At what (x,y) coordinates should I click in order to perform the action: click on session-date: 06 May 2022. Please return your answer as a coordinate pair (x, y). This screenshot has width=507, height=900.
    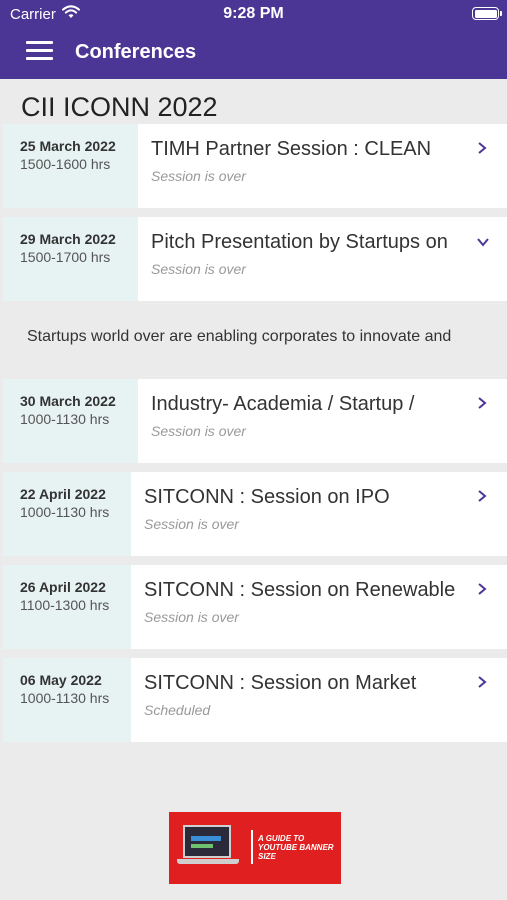
    Looking at the image, I should click on (61, 680).